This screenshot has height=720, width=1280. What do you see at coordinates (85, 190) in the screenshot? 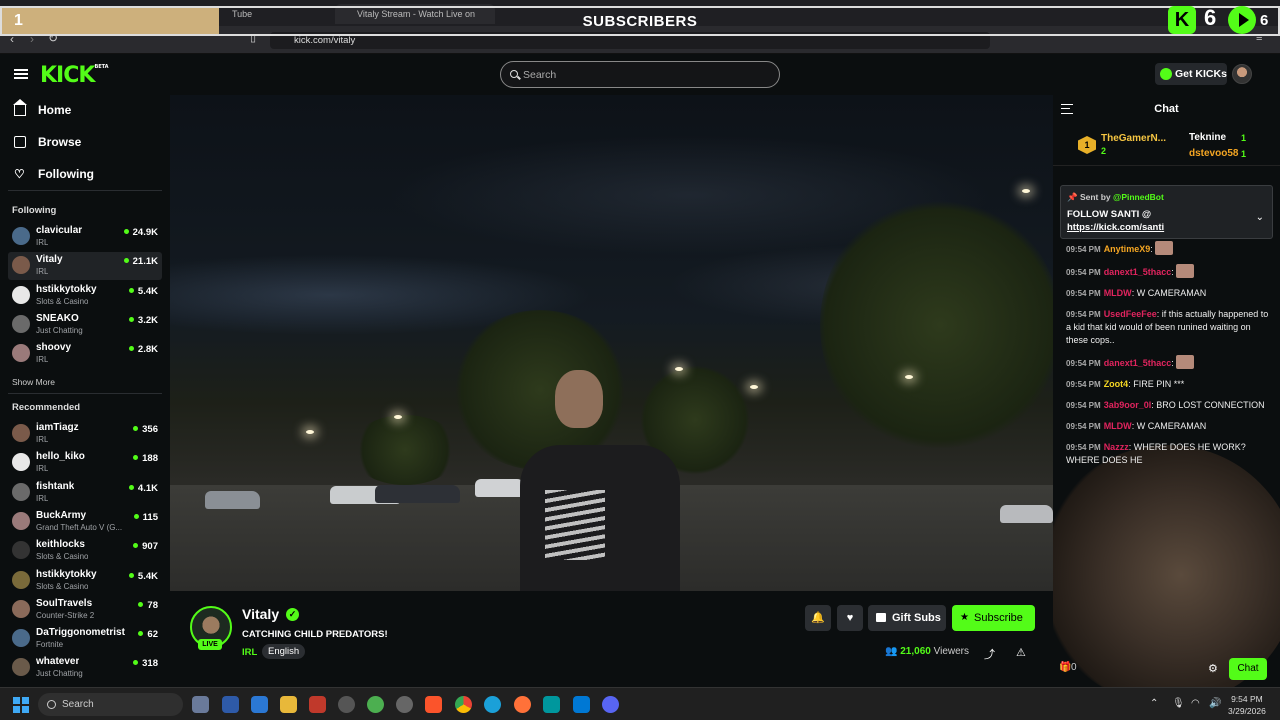
I see `divider` at bounding box center [85, 190].